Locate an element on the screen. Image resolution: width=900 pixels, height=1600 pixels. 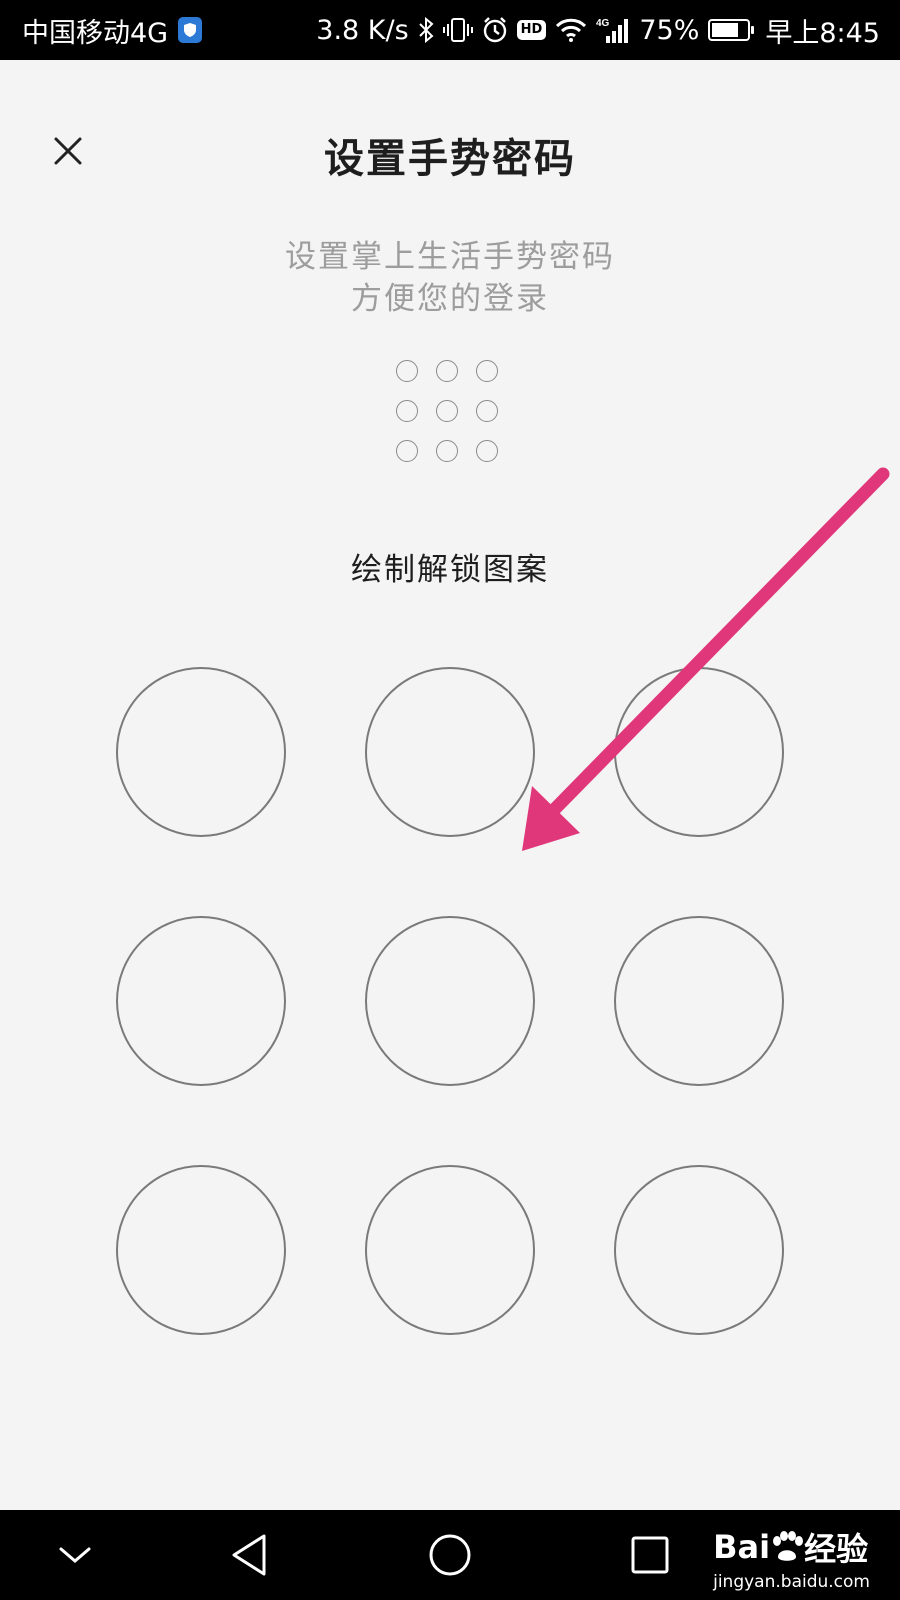
navigation-bar: Bai 经验 jingyan.baidu.com is located at coordinates (450, 1555).